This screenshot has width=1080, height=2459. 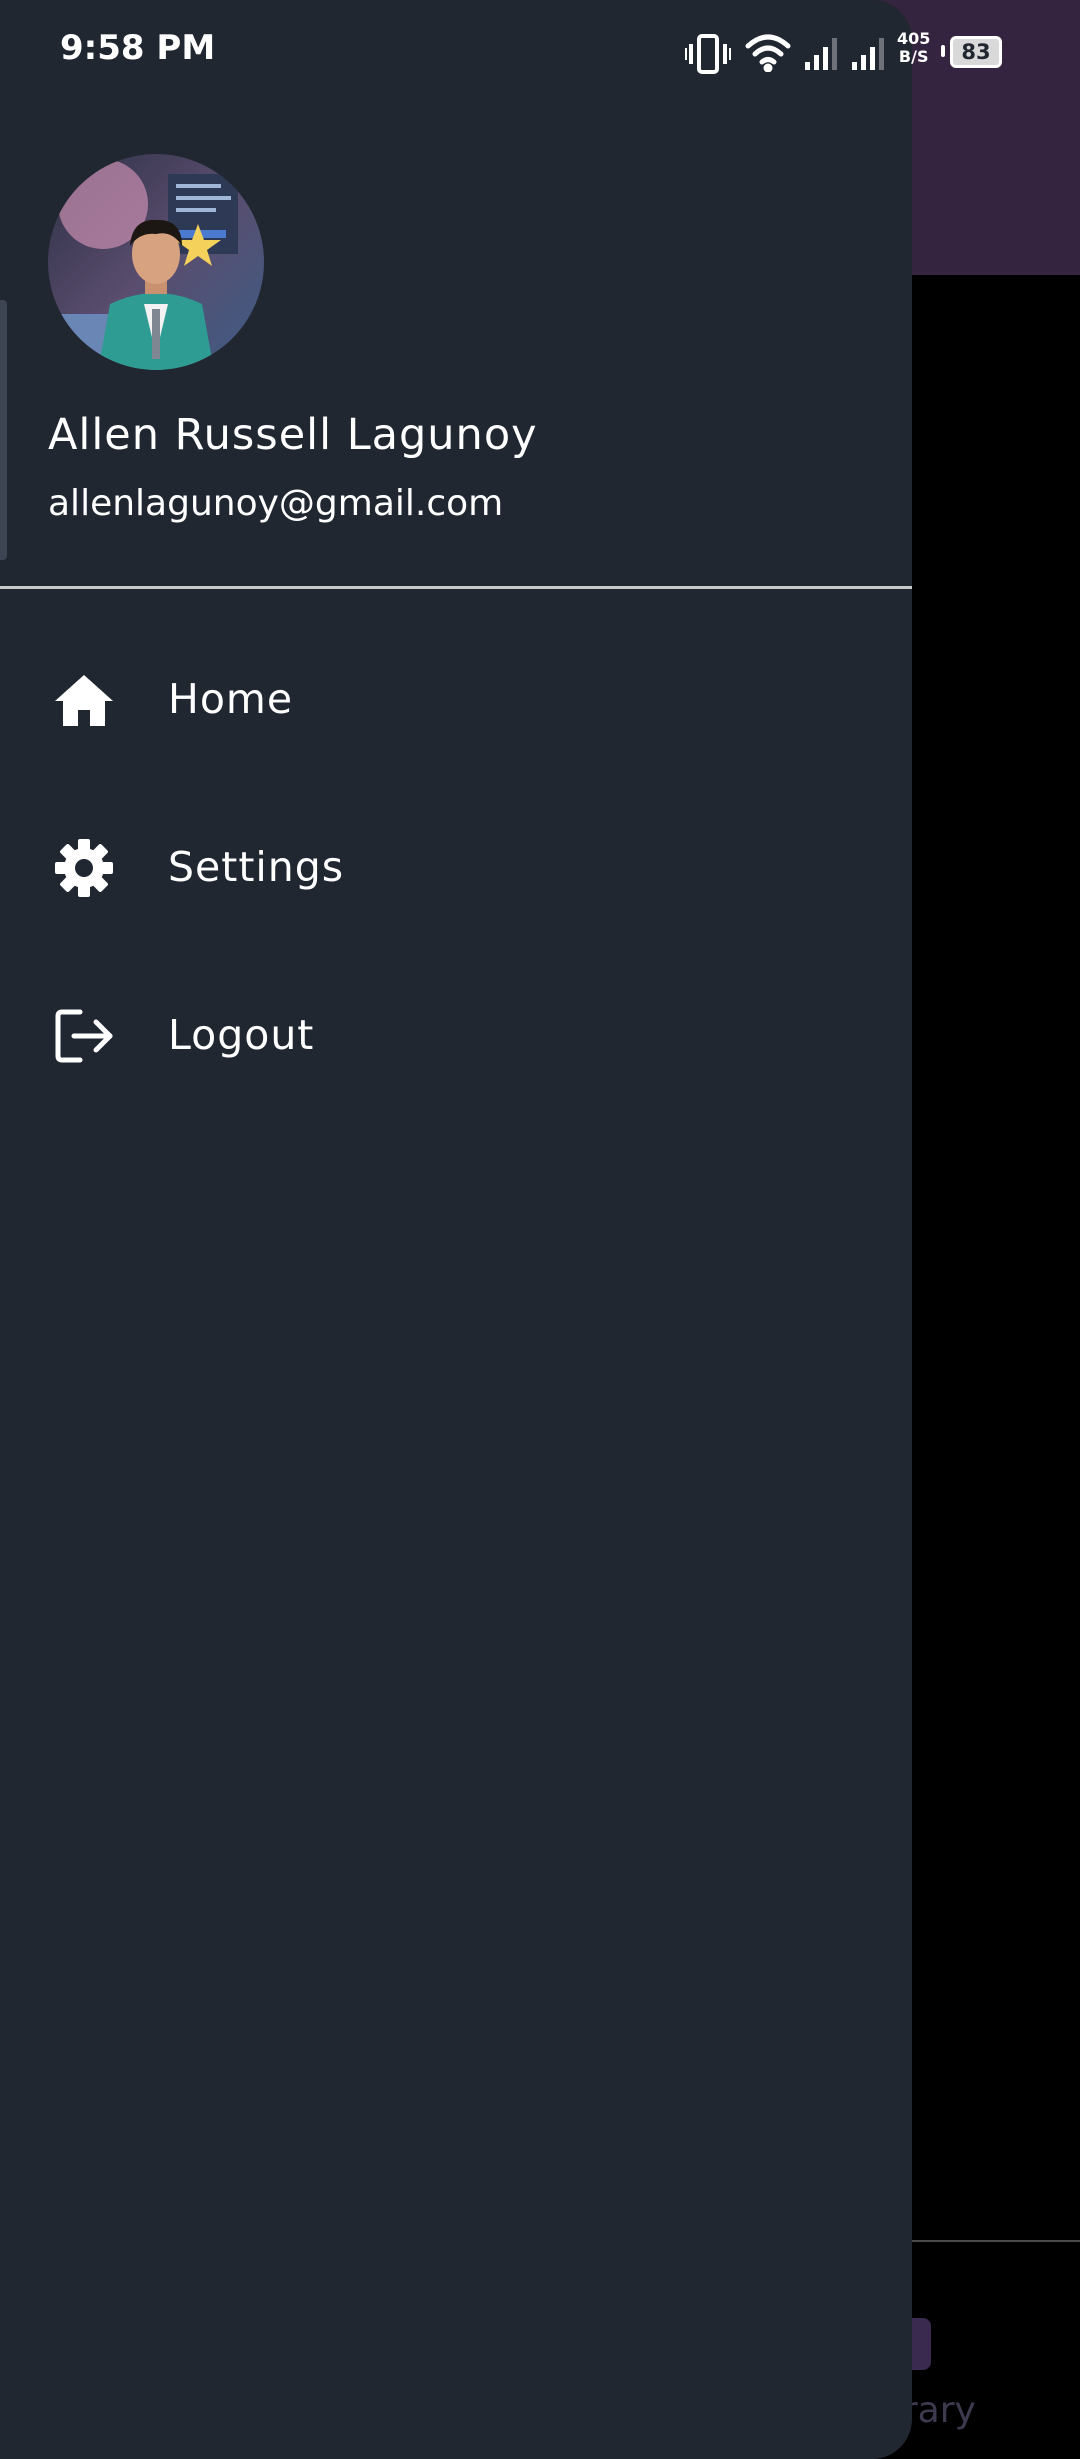 I want to click on avatar-photo, so click(x=156, y=262).